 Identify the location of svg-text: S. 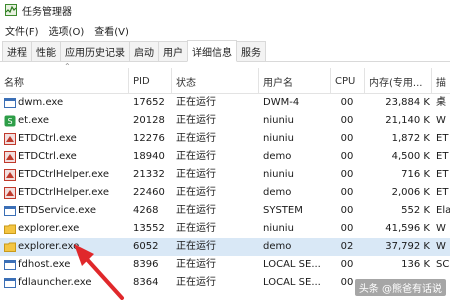
(9, 121).